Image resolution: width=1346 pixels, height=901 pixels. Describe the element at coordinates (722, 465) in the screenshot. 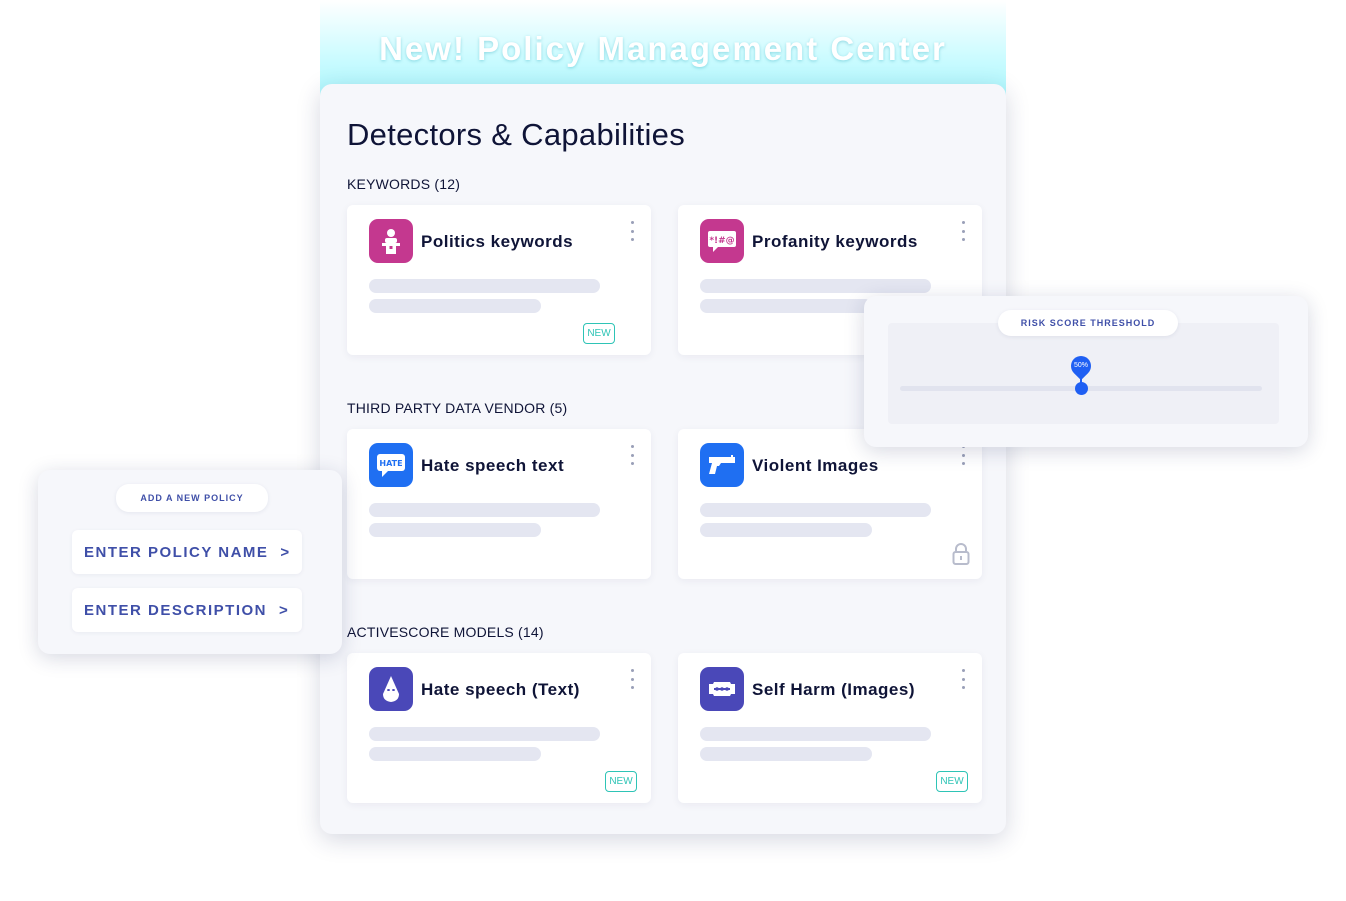

I see `gun-icon` at that location.